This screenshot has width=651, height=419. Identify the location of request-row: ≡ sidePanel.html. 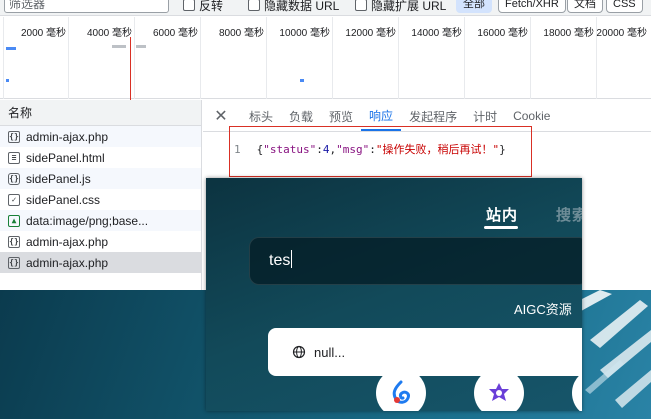
(100, 157).